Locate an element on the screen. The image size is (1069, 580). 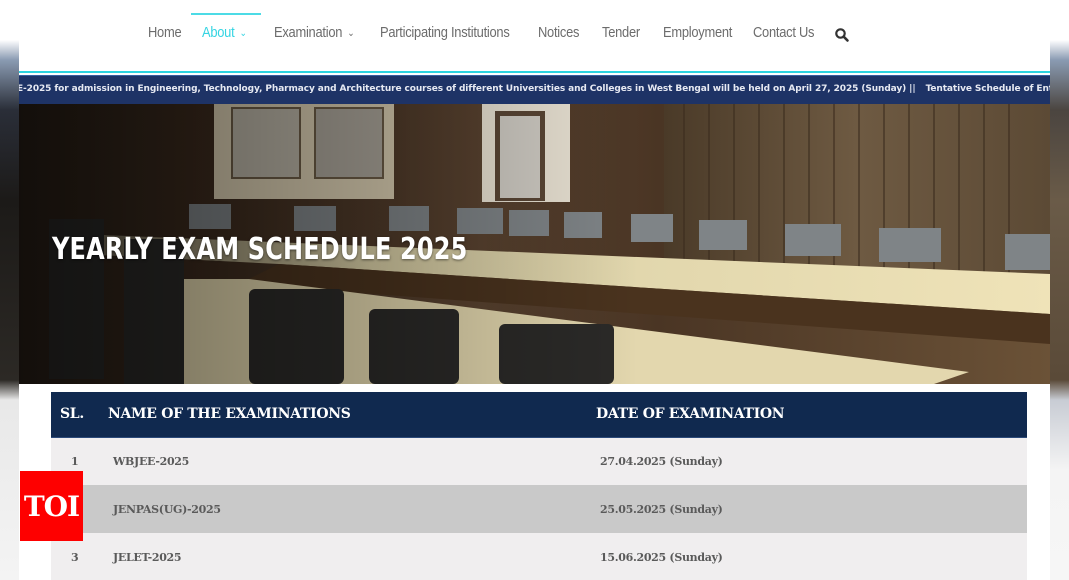
nav-about: About ⌄ is located at coordinates (224, 32).